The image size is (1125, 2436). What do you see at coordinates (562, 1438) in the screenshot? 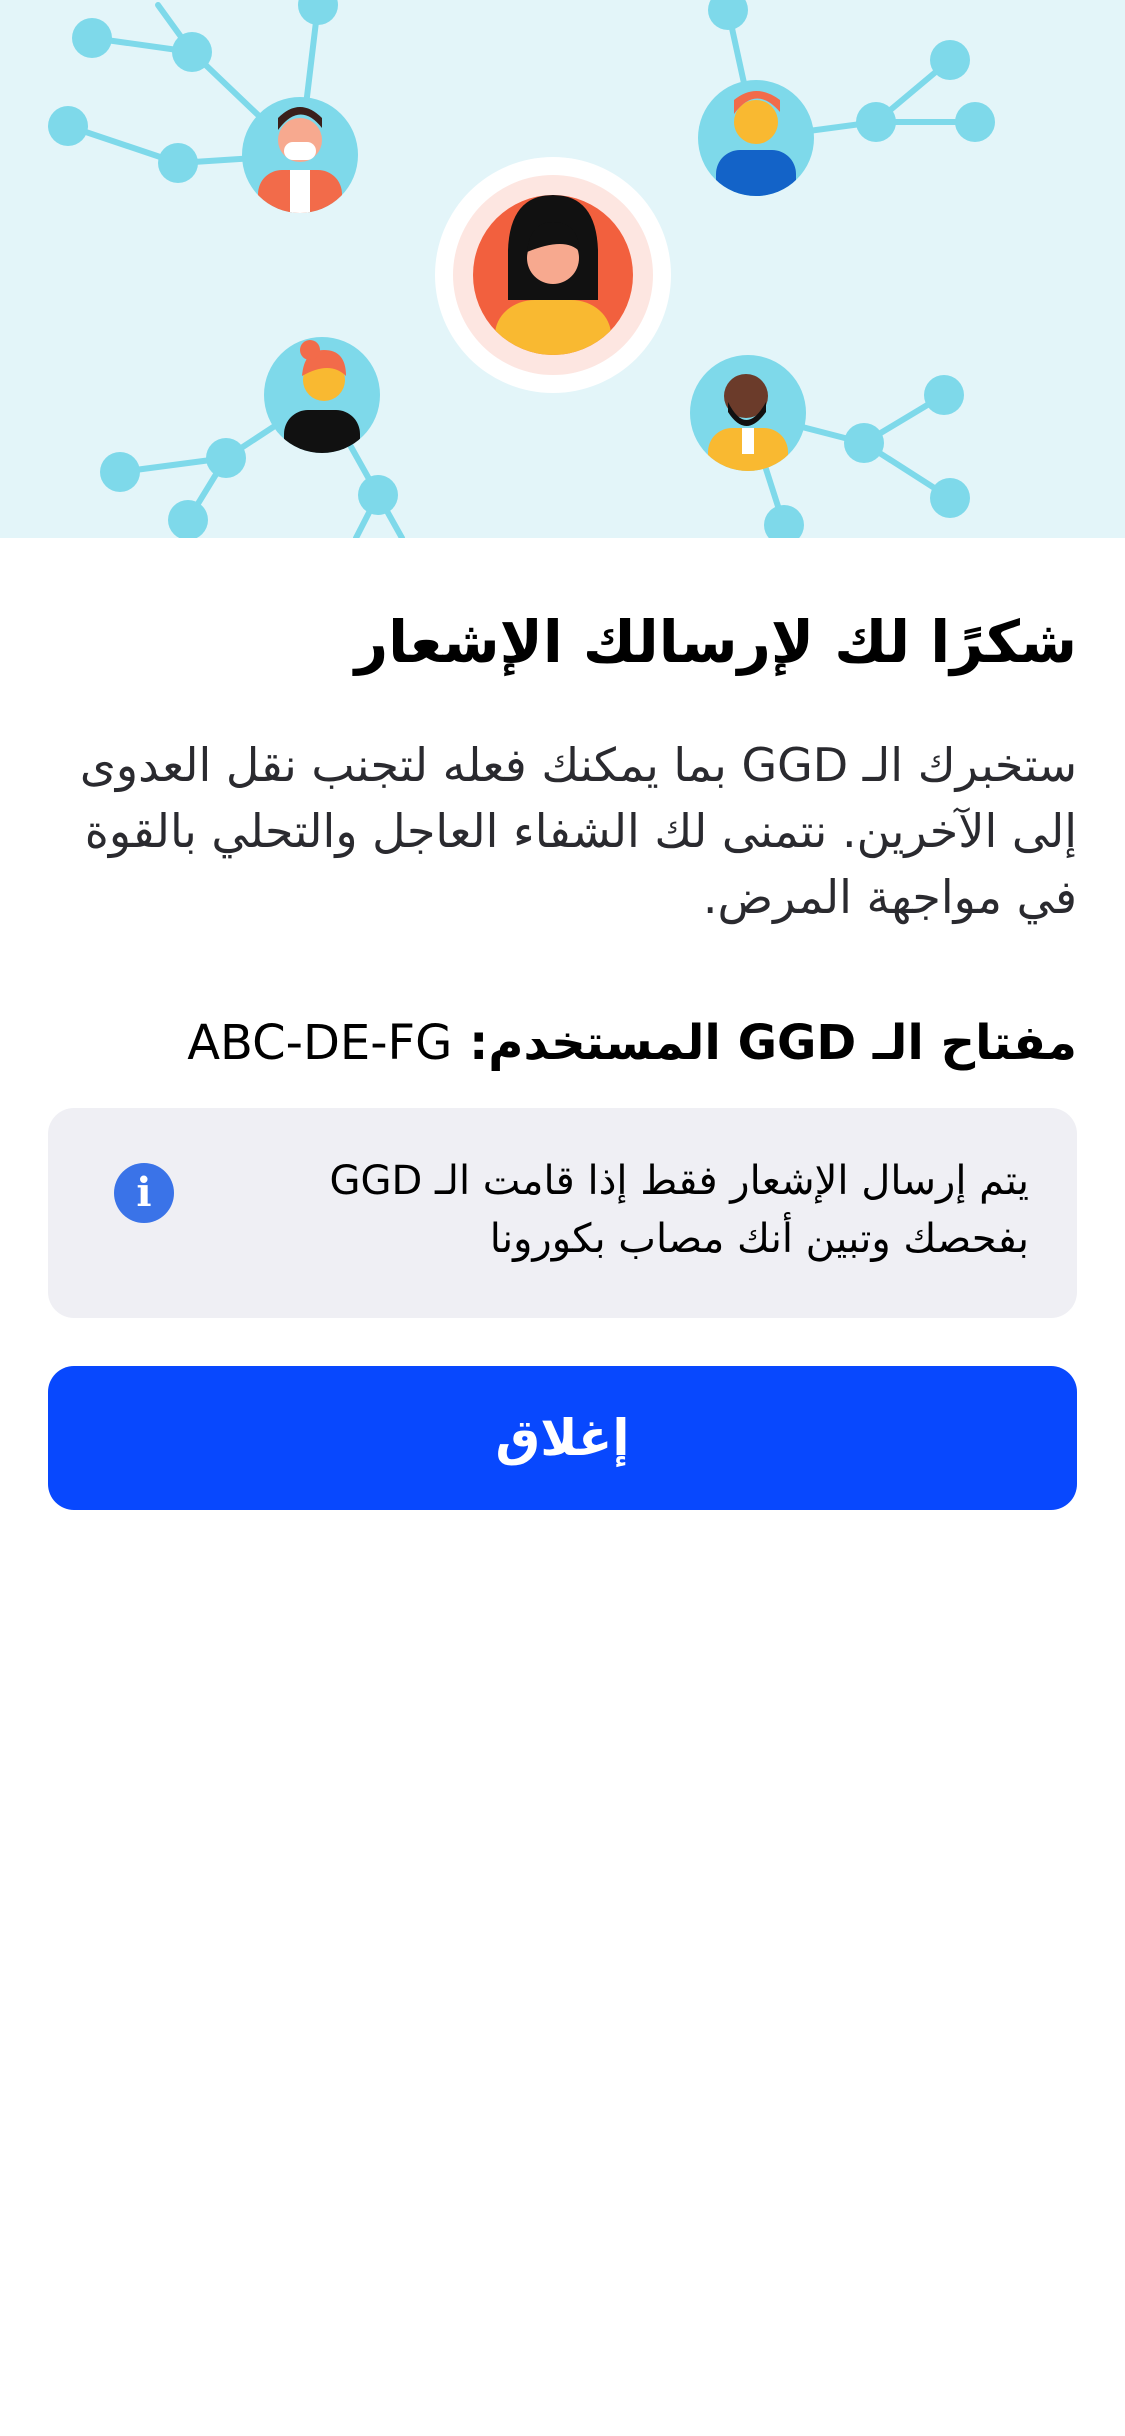
I see `close-button: إغلاق` at bounding box center [562, 1438].